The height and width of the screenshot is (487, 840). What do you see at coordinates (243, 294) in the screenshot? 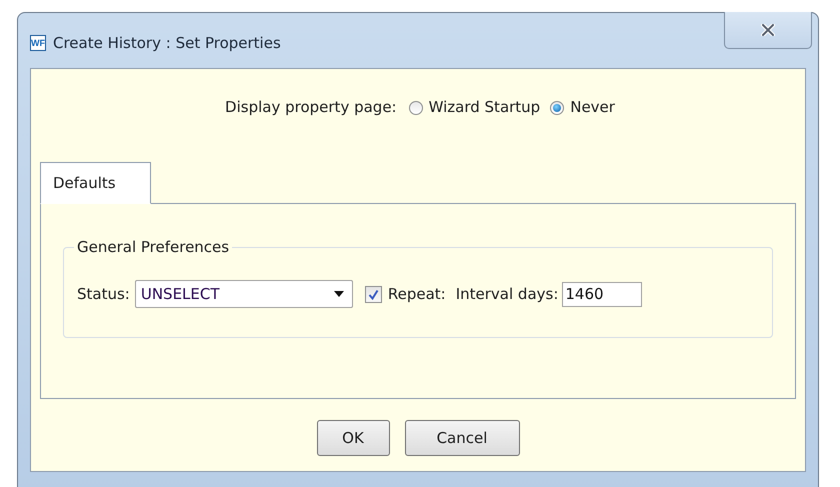
I see `status-dropdown: UNSELECT` at bounding box center [243, 294].